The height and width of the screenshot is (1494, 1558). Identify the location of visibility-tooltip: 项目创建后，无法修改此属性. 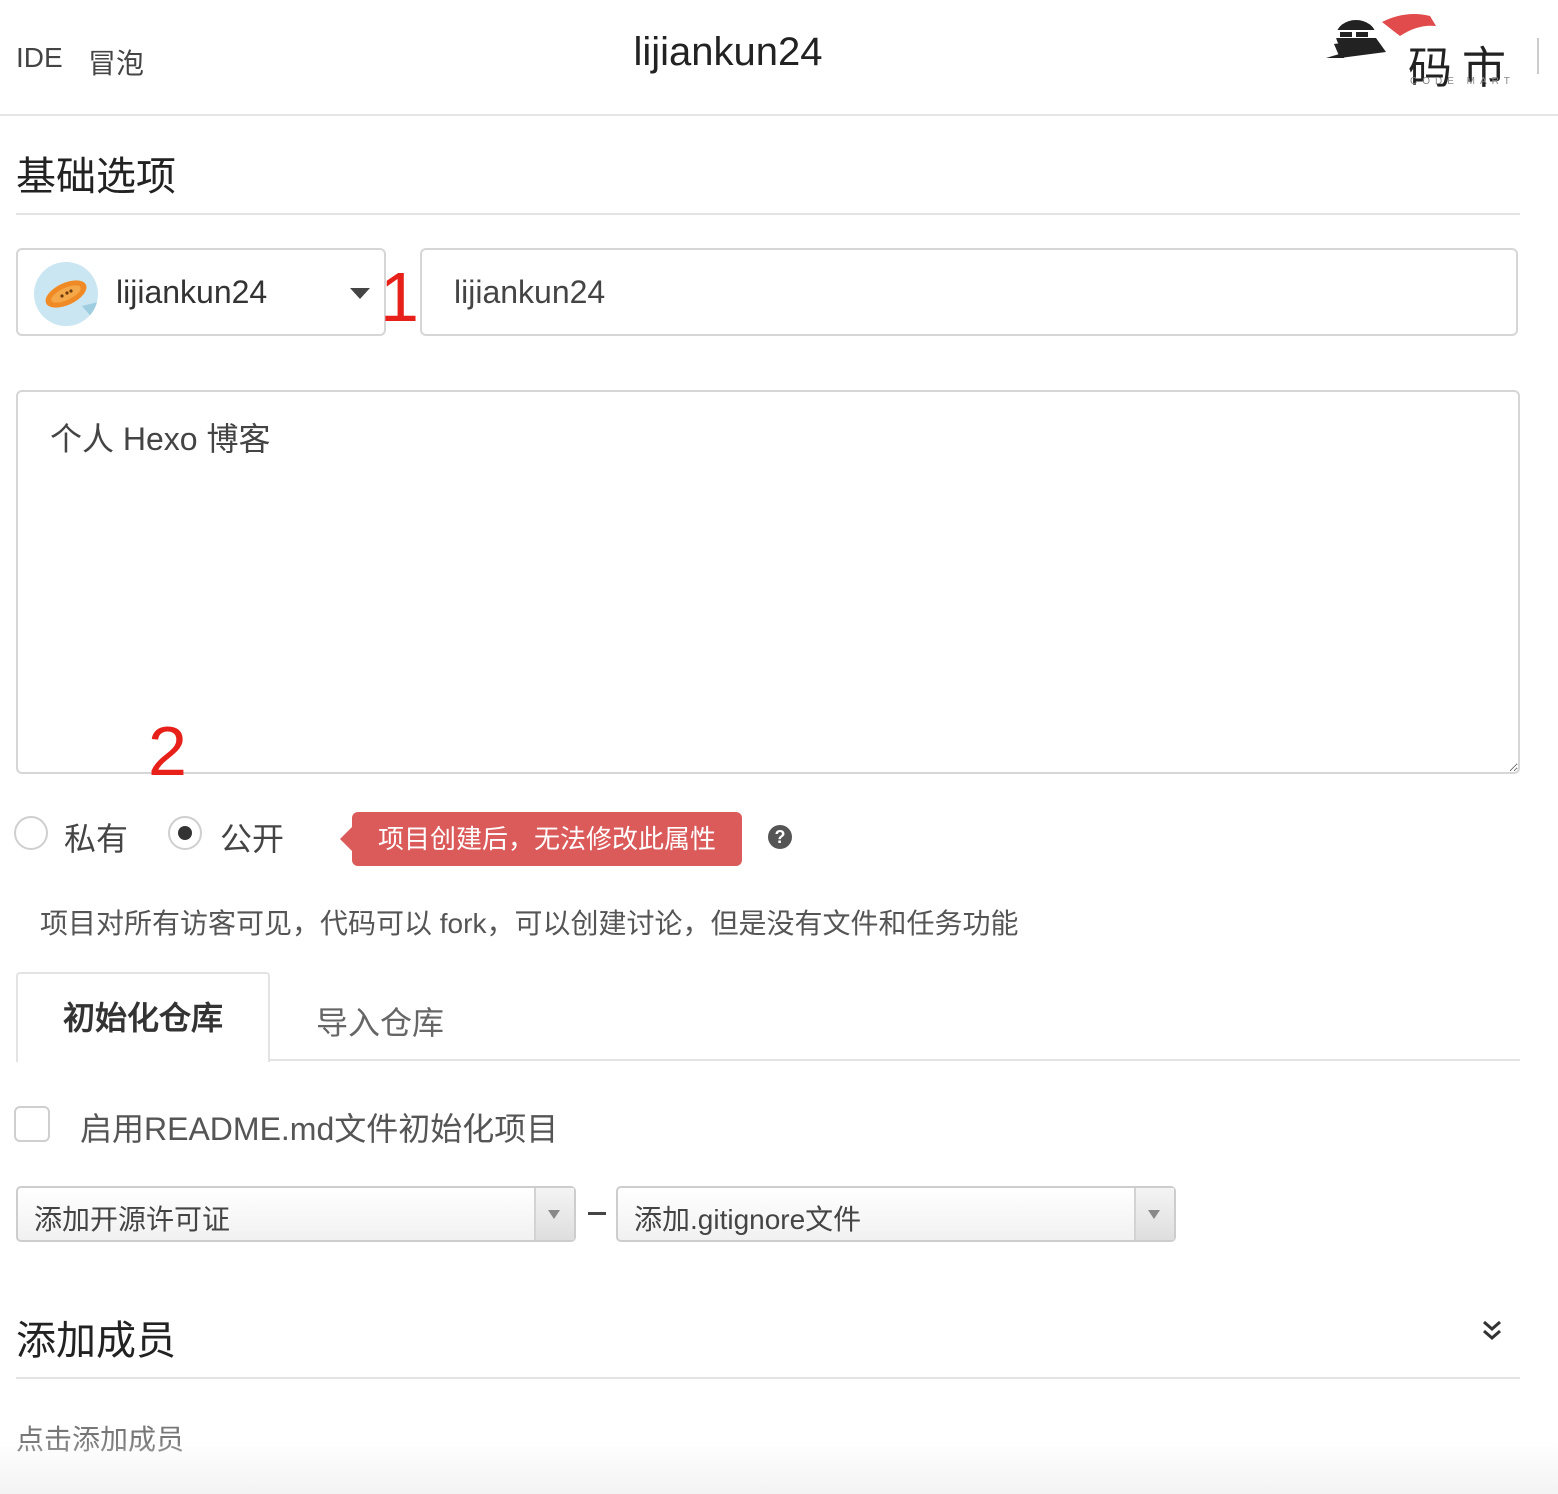
(547, 839).